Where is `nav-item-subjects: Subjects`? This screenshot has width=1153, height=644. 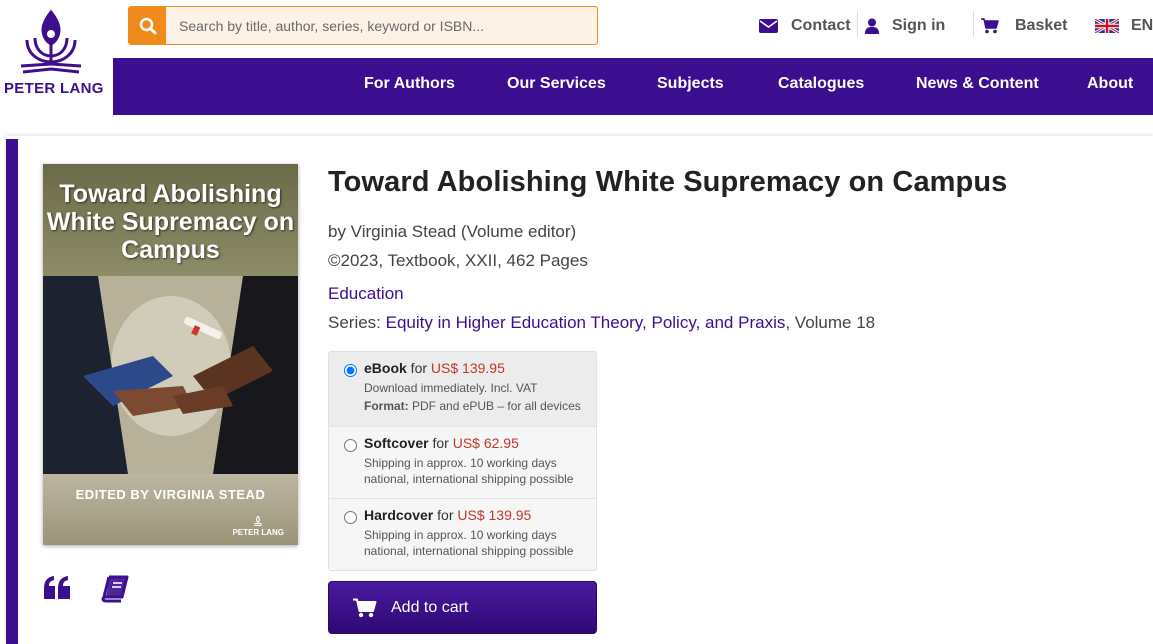
nav-item-subjects: Subjects is located at coordinates (690, 86).